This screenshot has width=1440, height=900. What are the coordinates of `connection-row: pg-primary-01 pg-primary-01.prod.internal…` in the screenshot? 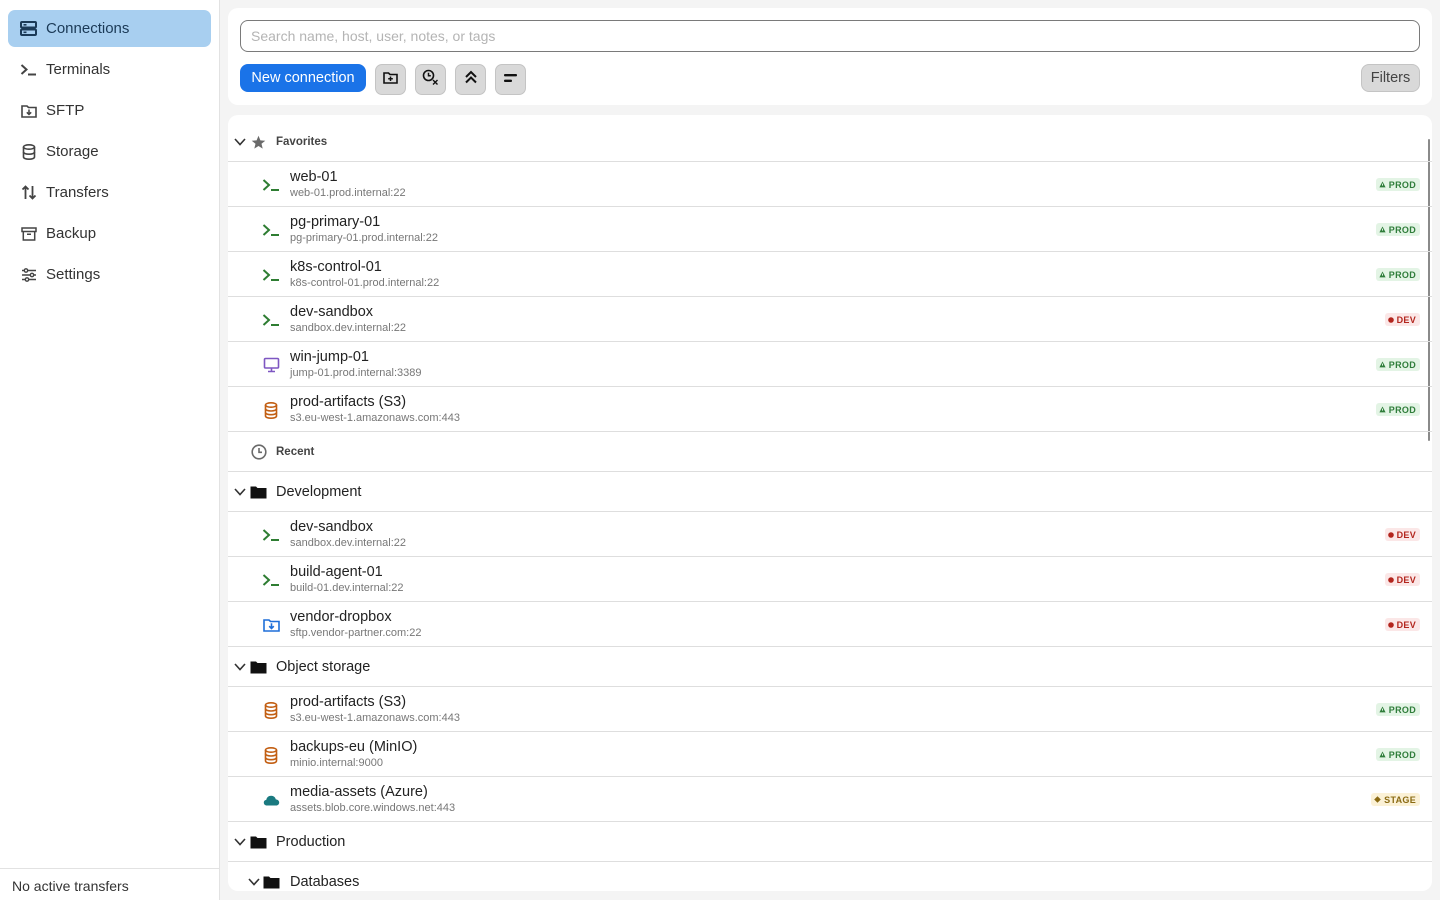 It's located at (830, 229).